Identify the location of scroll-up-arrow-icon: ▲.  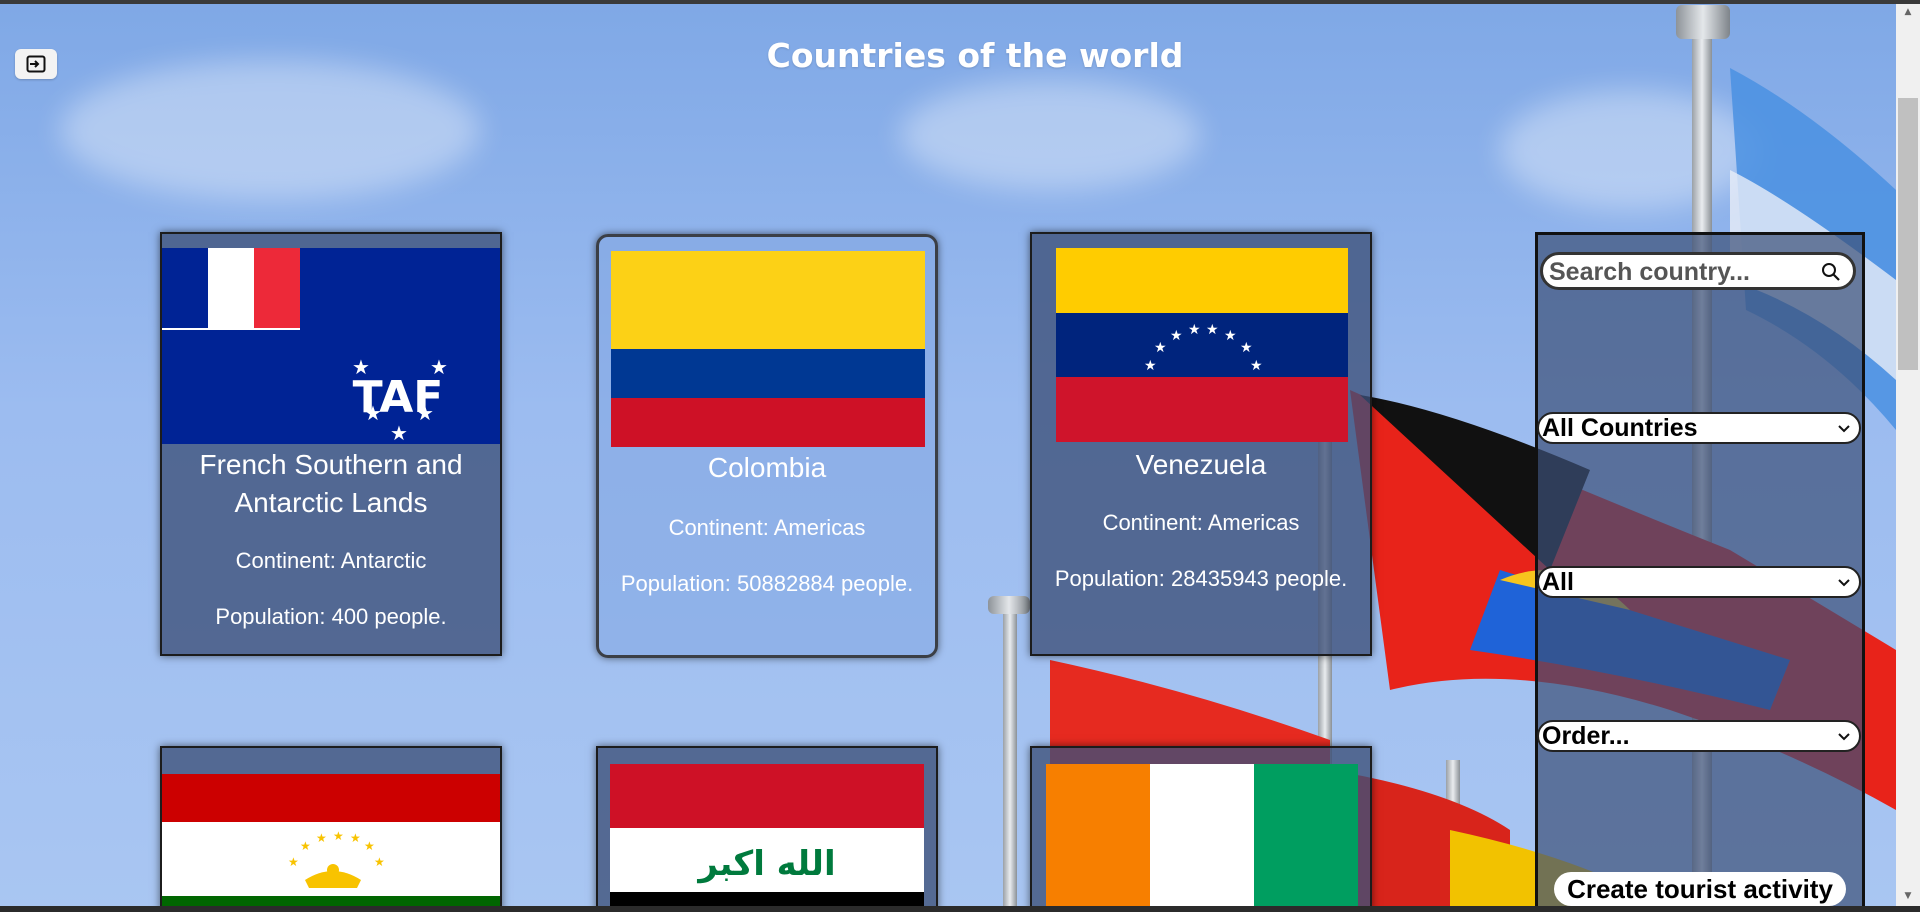
(1908, 12).